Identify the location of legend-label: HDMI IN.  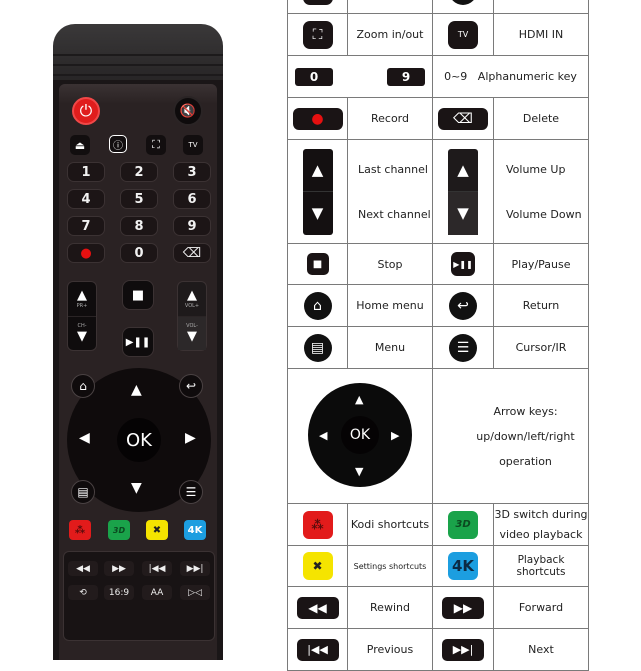
(541, 34).